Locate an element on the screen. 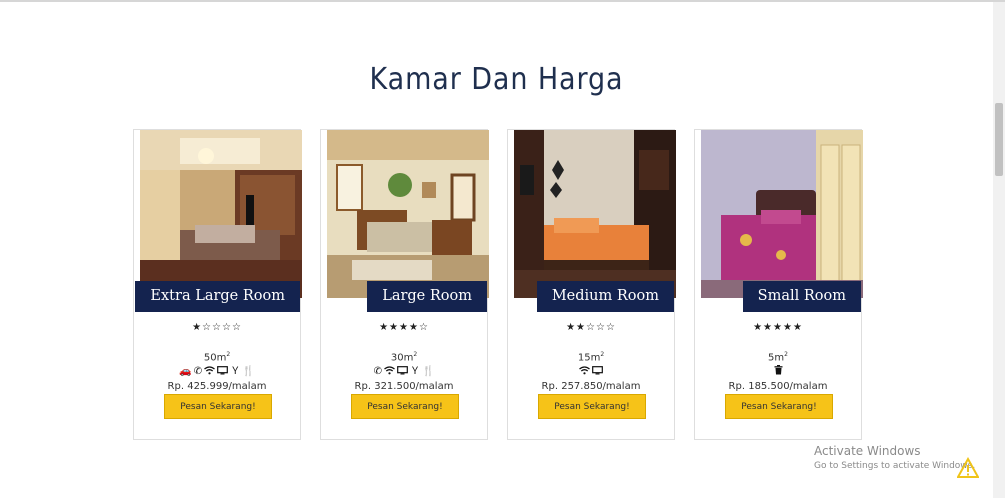 The height and width of the screenshot is (498, 1005). room-photo-large is located at coordinates (408, 214).